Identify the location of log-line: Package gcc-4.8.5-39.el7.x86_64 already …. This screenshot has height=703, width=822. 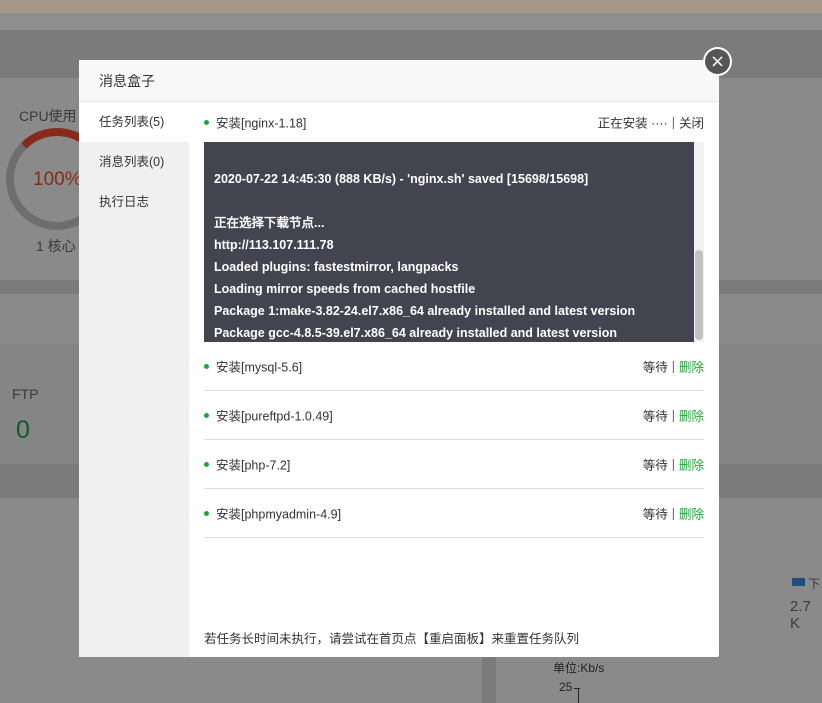
(416, 333).